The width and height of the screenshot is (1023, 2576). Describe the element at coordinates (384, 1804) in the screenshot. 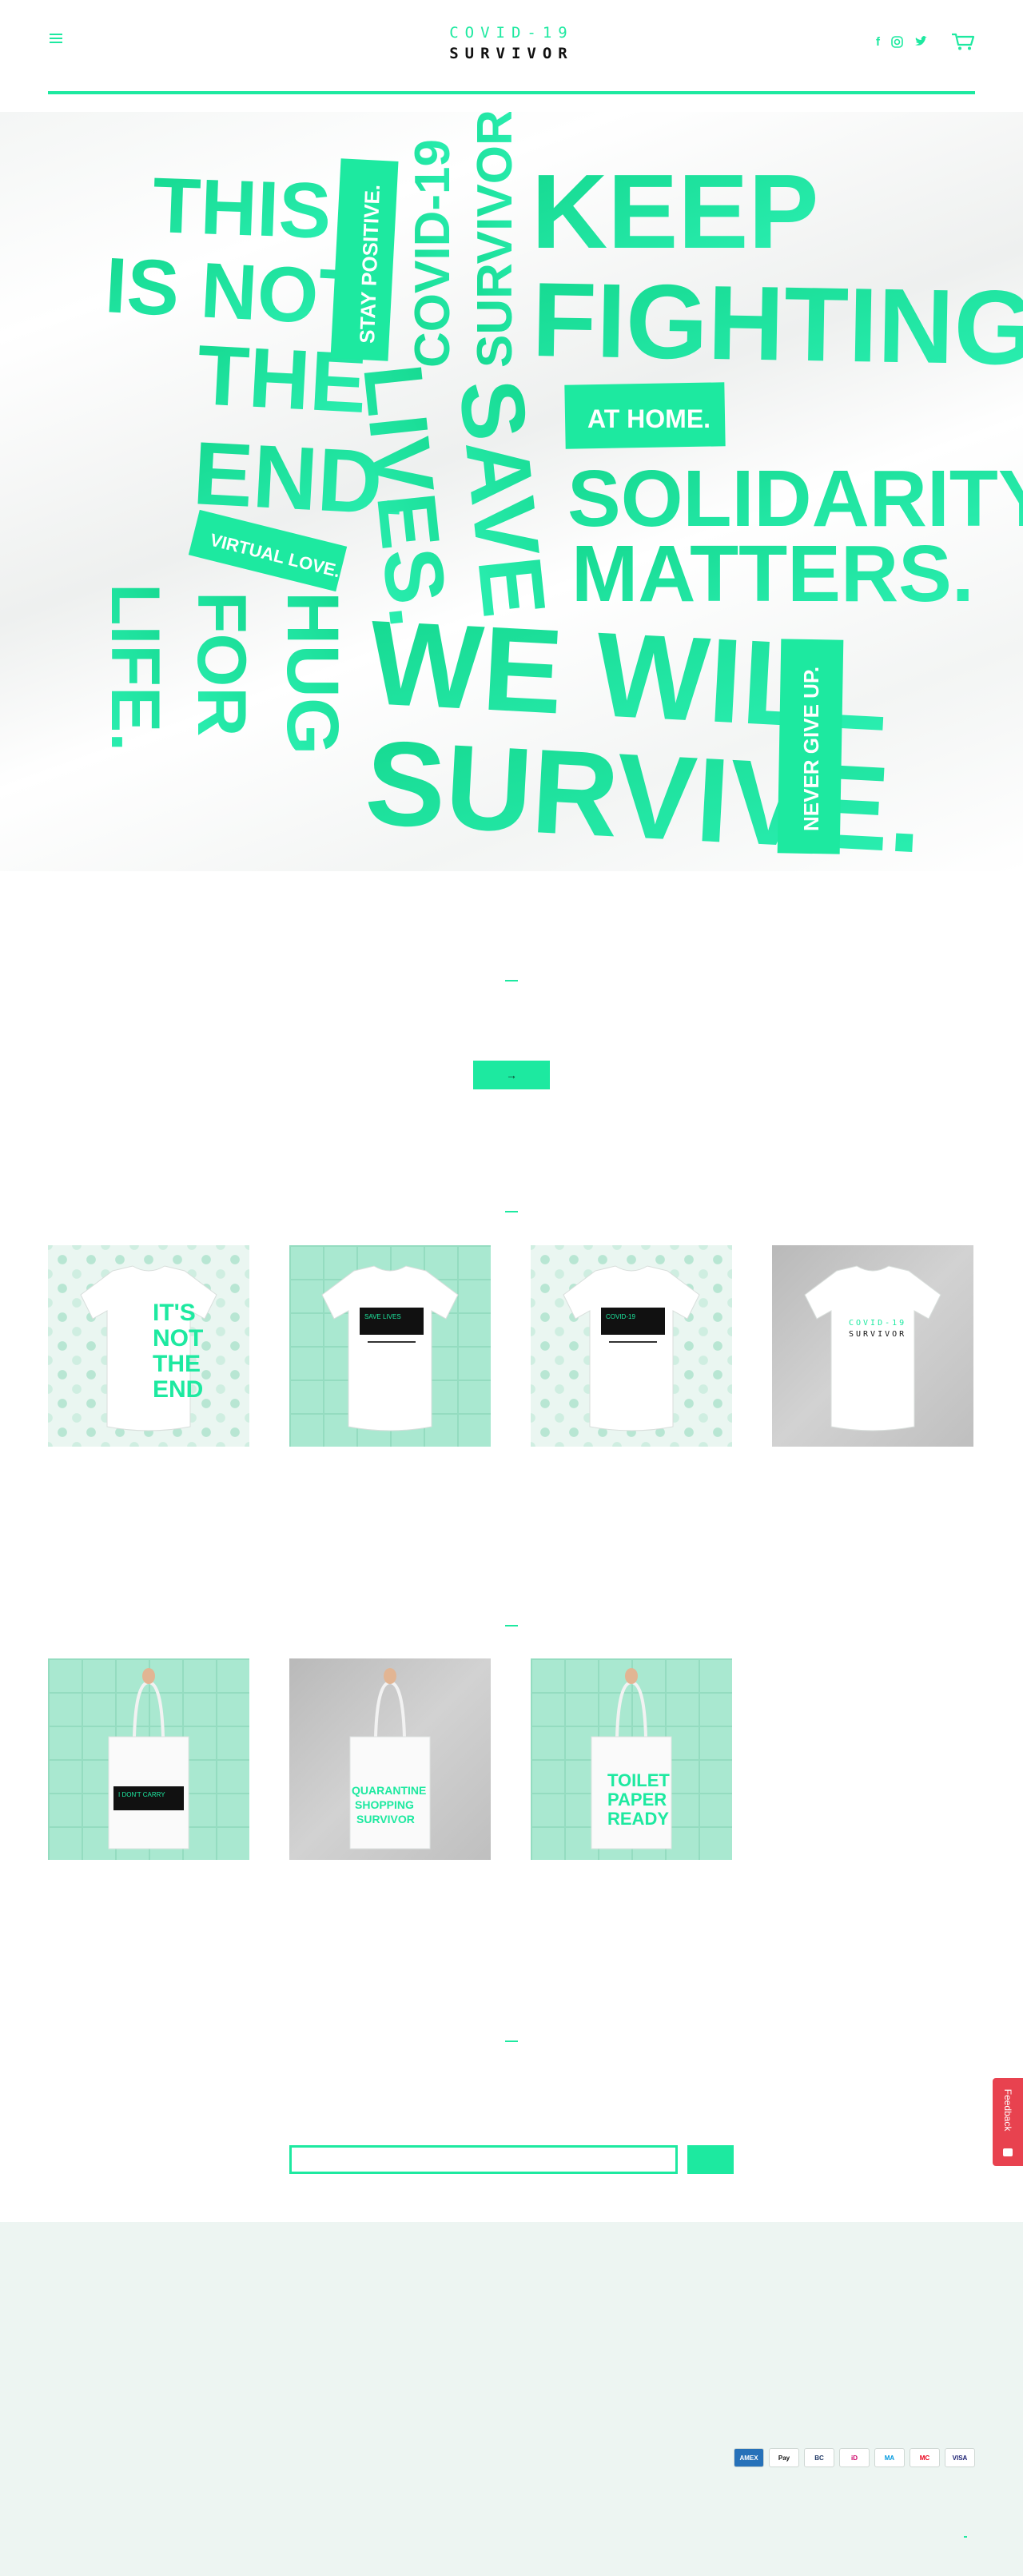

I see `tote-print-line: SHOPPING` at that location.